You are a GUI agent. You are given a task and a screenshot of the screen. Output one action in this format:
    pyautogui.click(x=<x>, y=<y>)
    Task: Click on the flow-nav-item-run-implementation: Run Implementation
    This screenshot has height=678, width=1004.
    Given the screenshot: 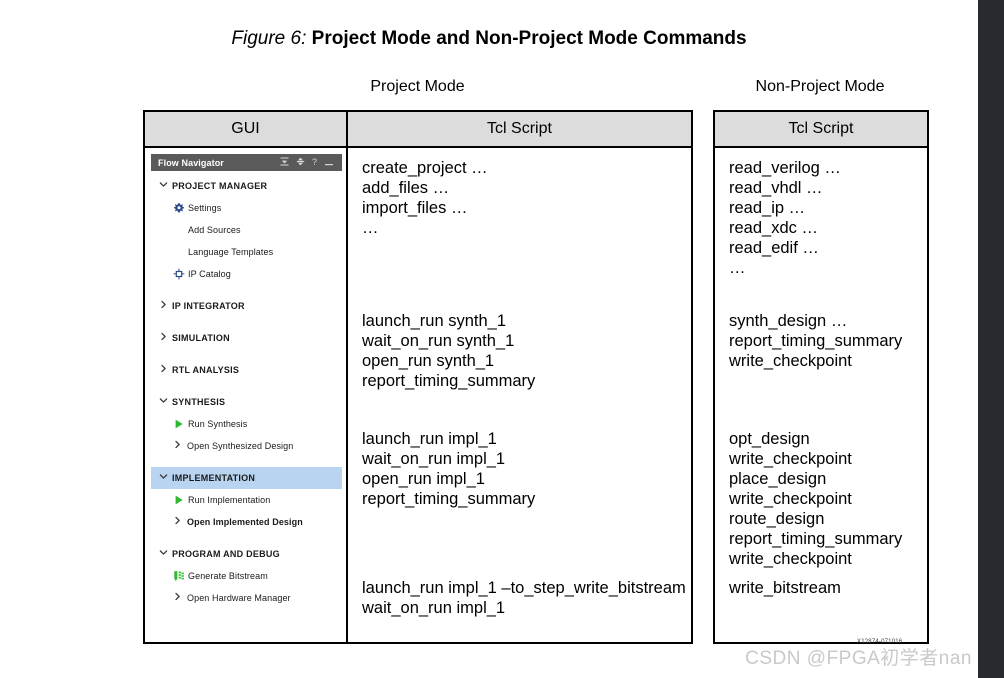 What is the action you would take?
    pyautogui.click(x=246, y=500)
    